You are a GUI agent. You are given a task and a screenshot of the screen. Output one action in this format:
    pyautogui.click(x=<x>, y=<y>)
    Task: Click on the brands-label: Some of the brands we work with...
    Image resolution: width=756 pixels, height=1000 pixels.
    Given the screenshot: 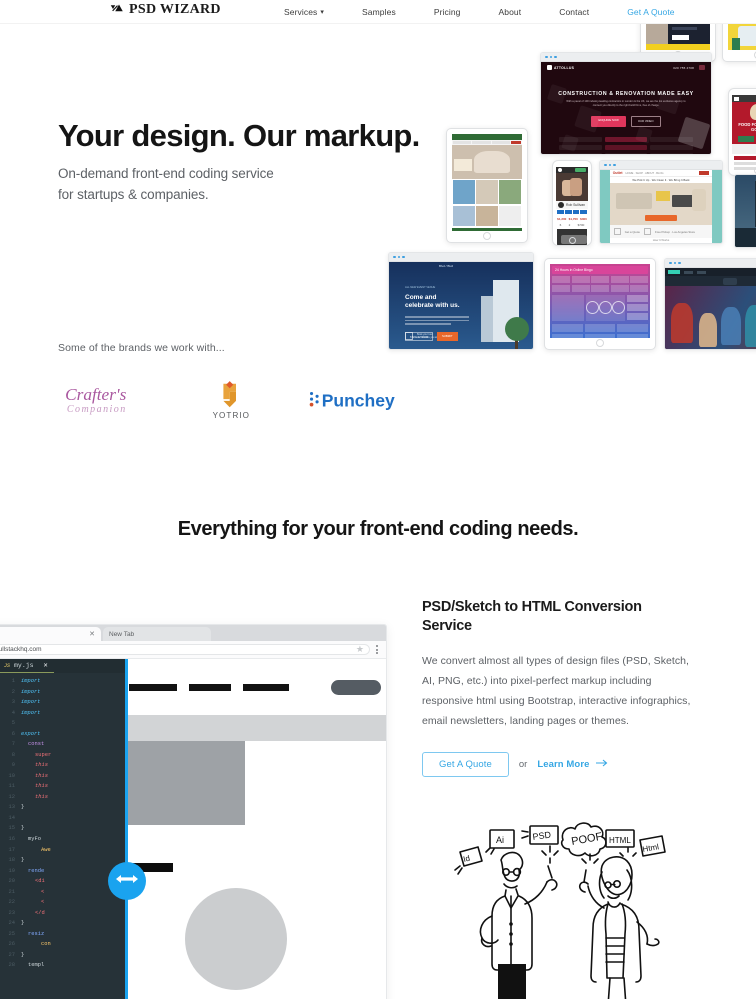 What is the action you would take?
    pyautogui.click(x=141, y=348)
    